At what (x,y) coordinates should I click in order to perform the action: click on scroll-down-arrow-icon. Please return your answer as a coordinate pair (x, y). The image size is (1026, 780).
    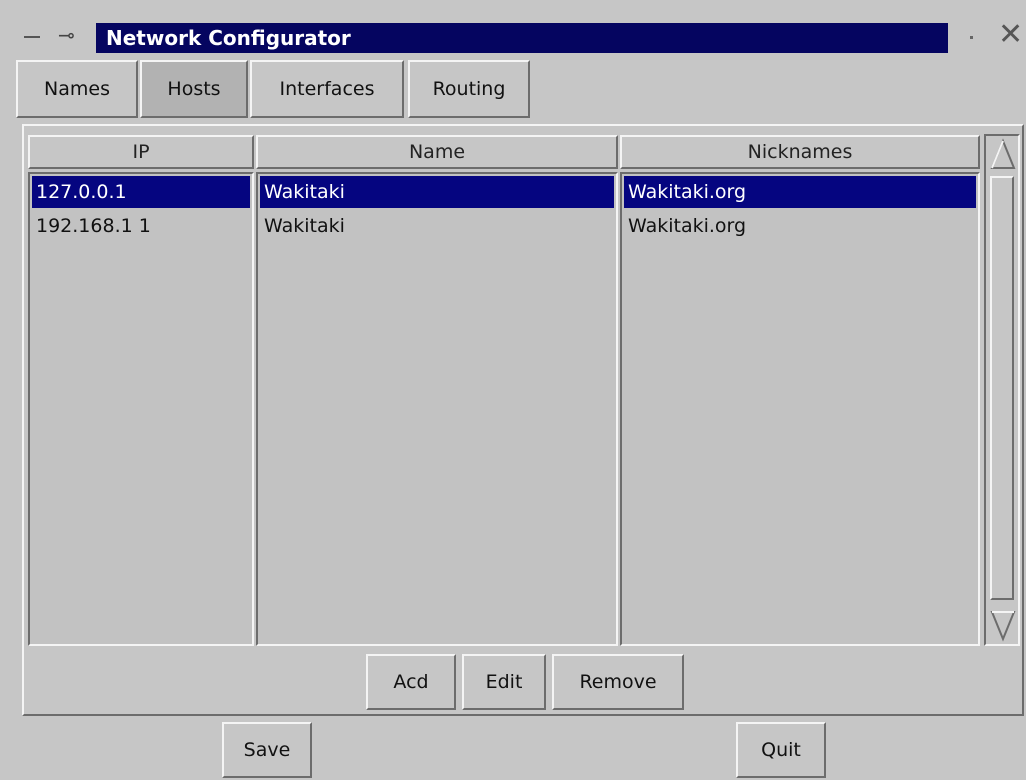
    Looking at the image, I should click on (1003, 625).